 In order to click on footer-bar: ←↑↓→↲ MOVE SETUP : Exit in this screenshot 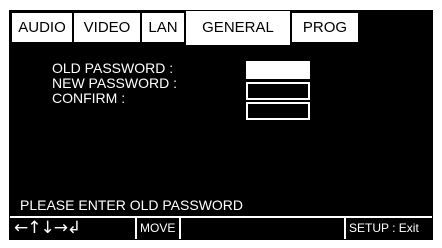, I will do `click(221, 227)`.